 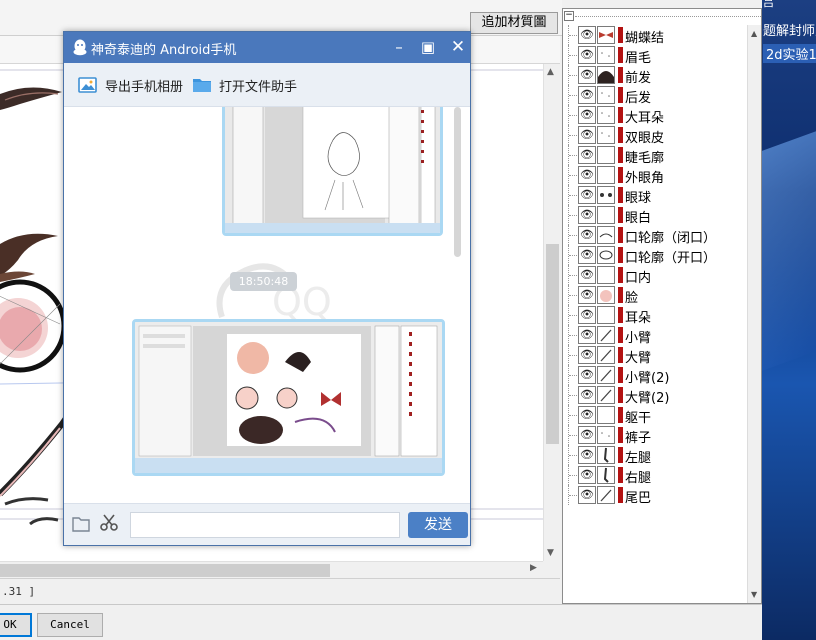 I want to click on screenshot-preview, so click(x=288, y=397).